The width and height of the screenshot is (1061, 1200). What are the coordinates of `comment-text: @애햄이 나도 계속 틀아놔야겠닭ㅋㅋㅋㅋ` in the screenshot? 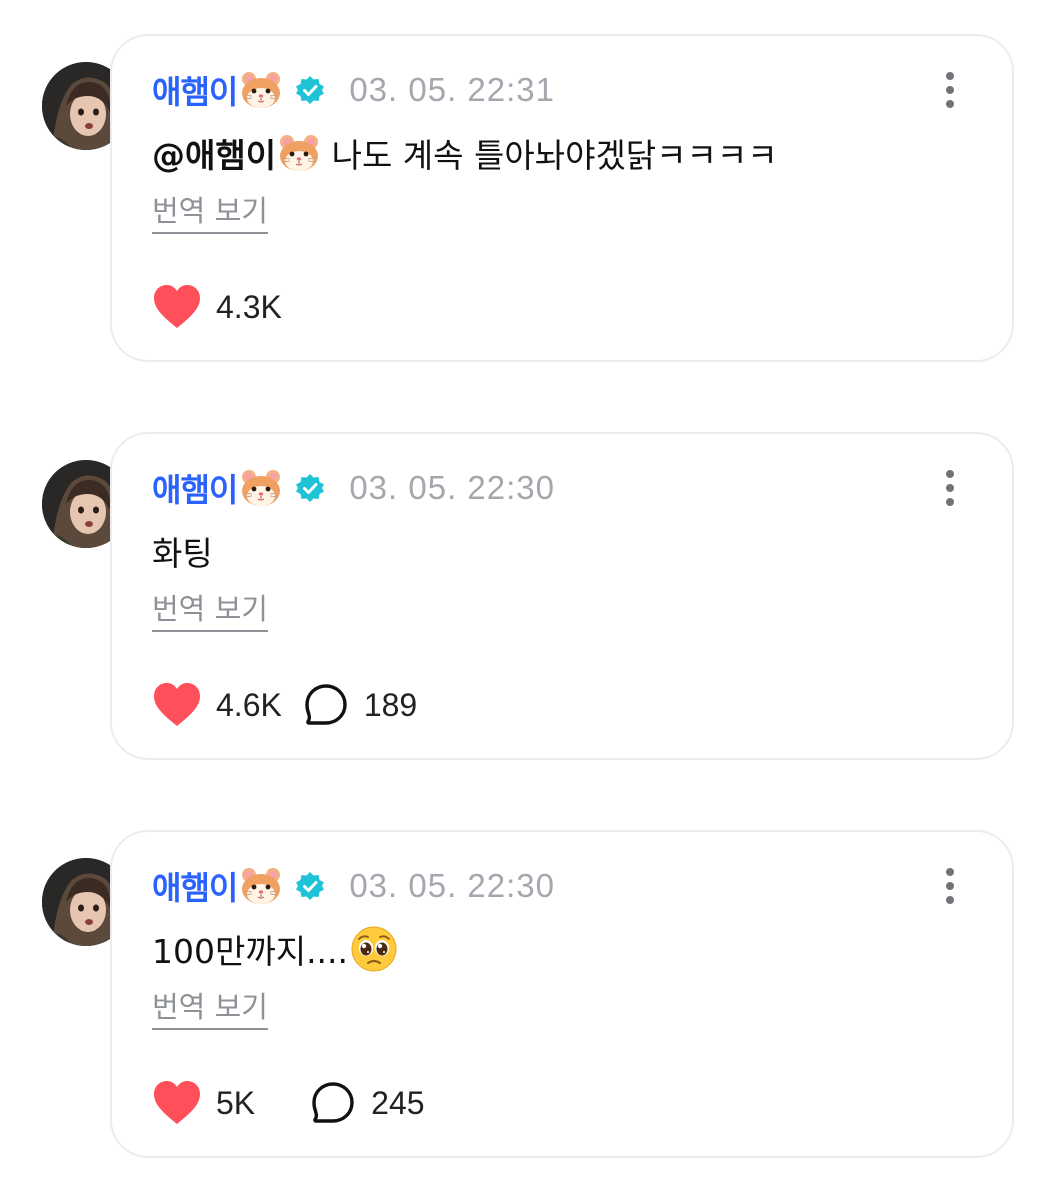 It's located at (465, 153).